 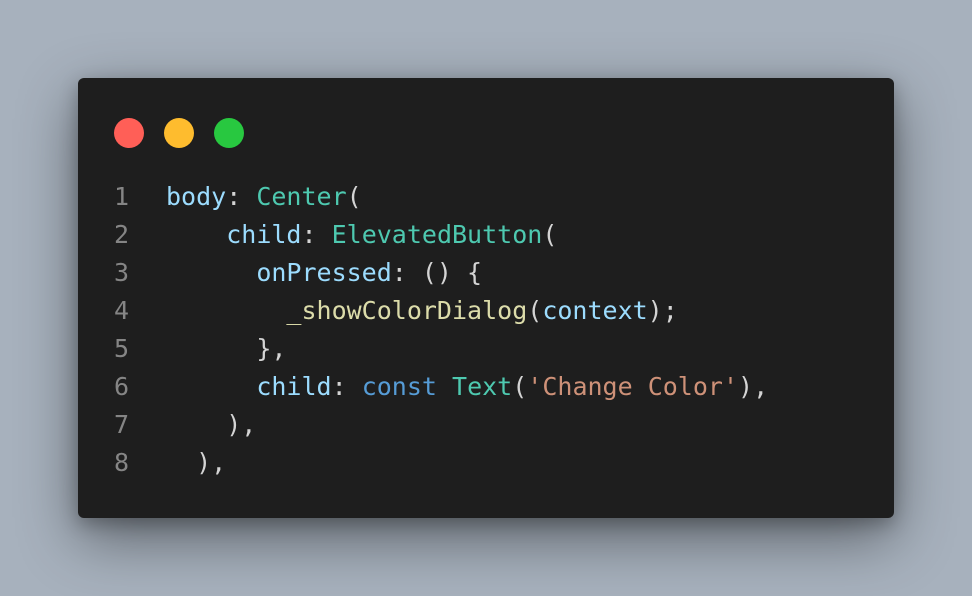 What do you see at coordinates (122, 272) in the screenshot?
I see `line-number: 3` at bounding box center [122, 272].